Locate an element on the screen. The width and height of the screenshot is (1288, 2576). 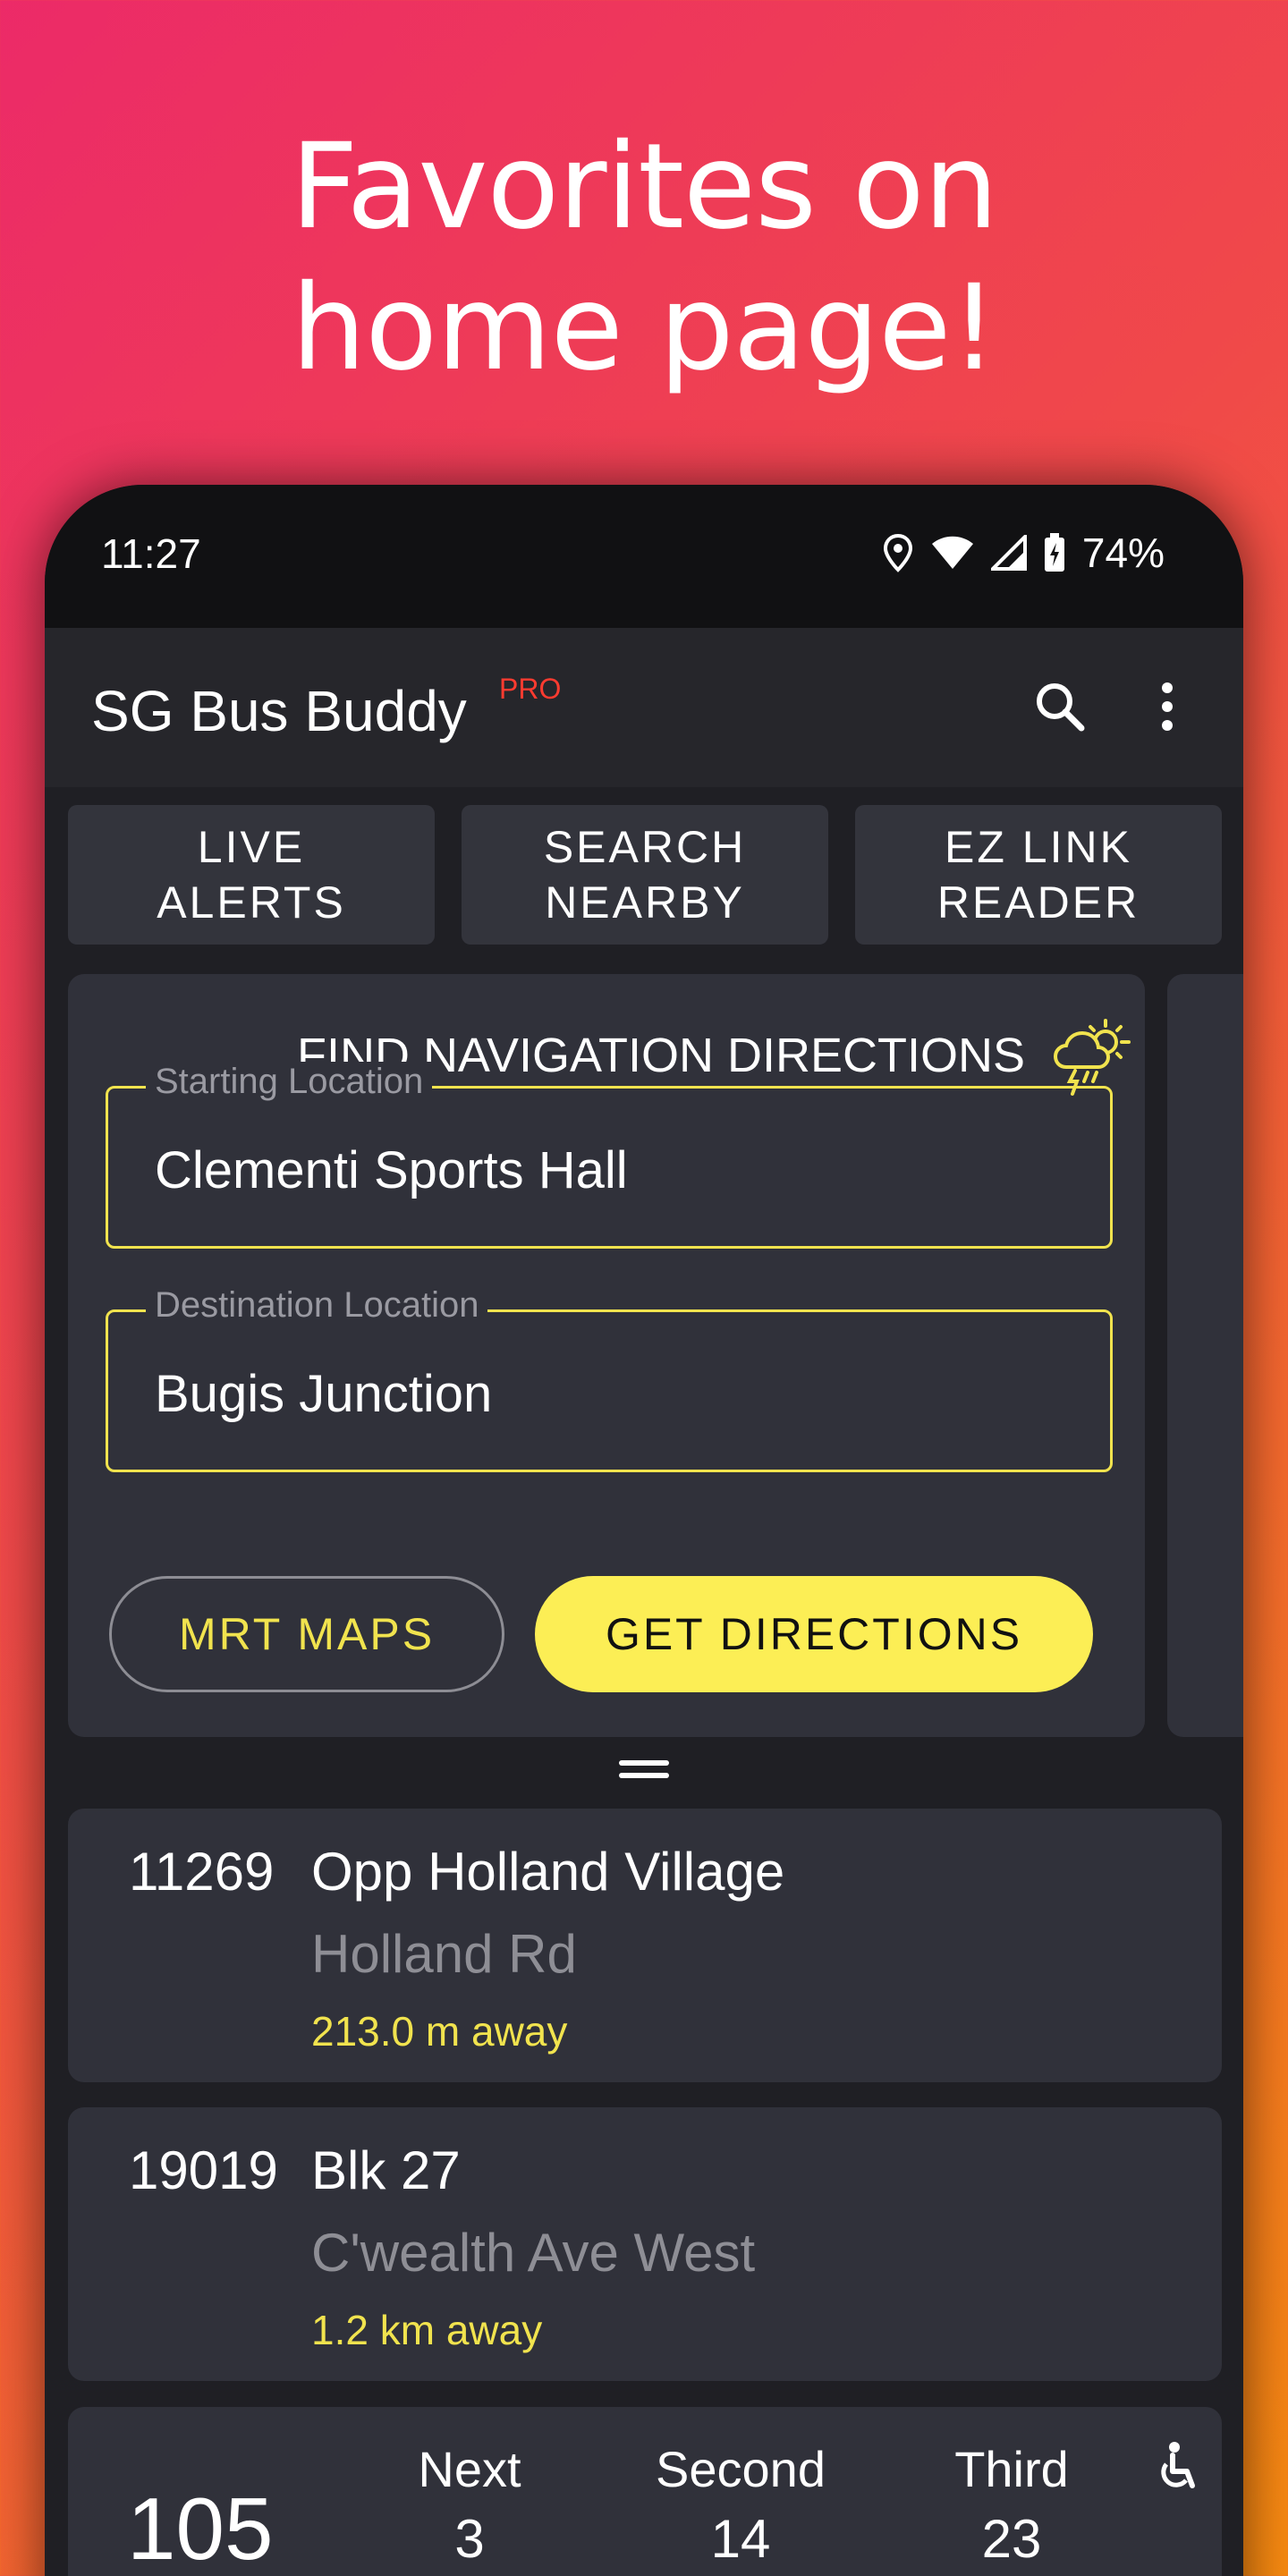
wheelchair-icon is located at coordinates (1176, 2469).